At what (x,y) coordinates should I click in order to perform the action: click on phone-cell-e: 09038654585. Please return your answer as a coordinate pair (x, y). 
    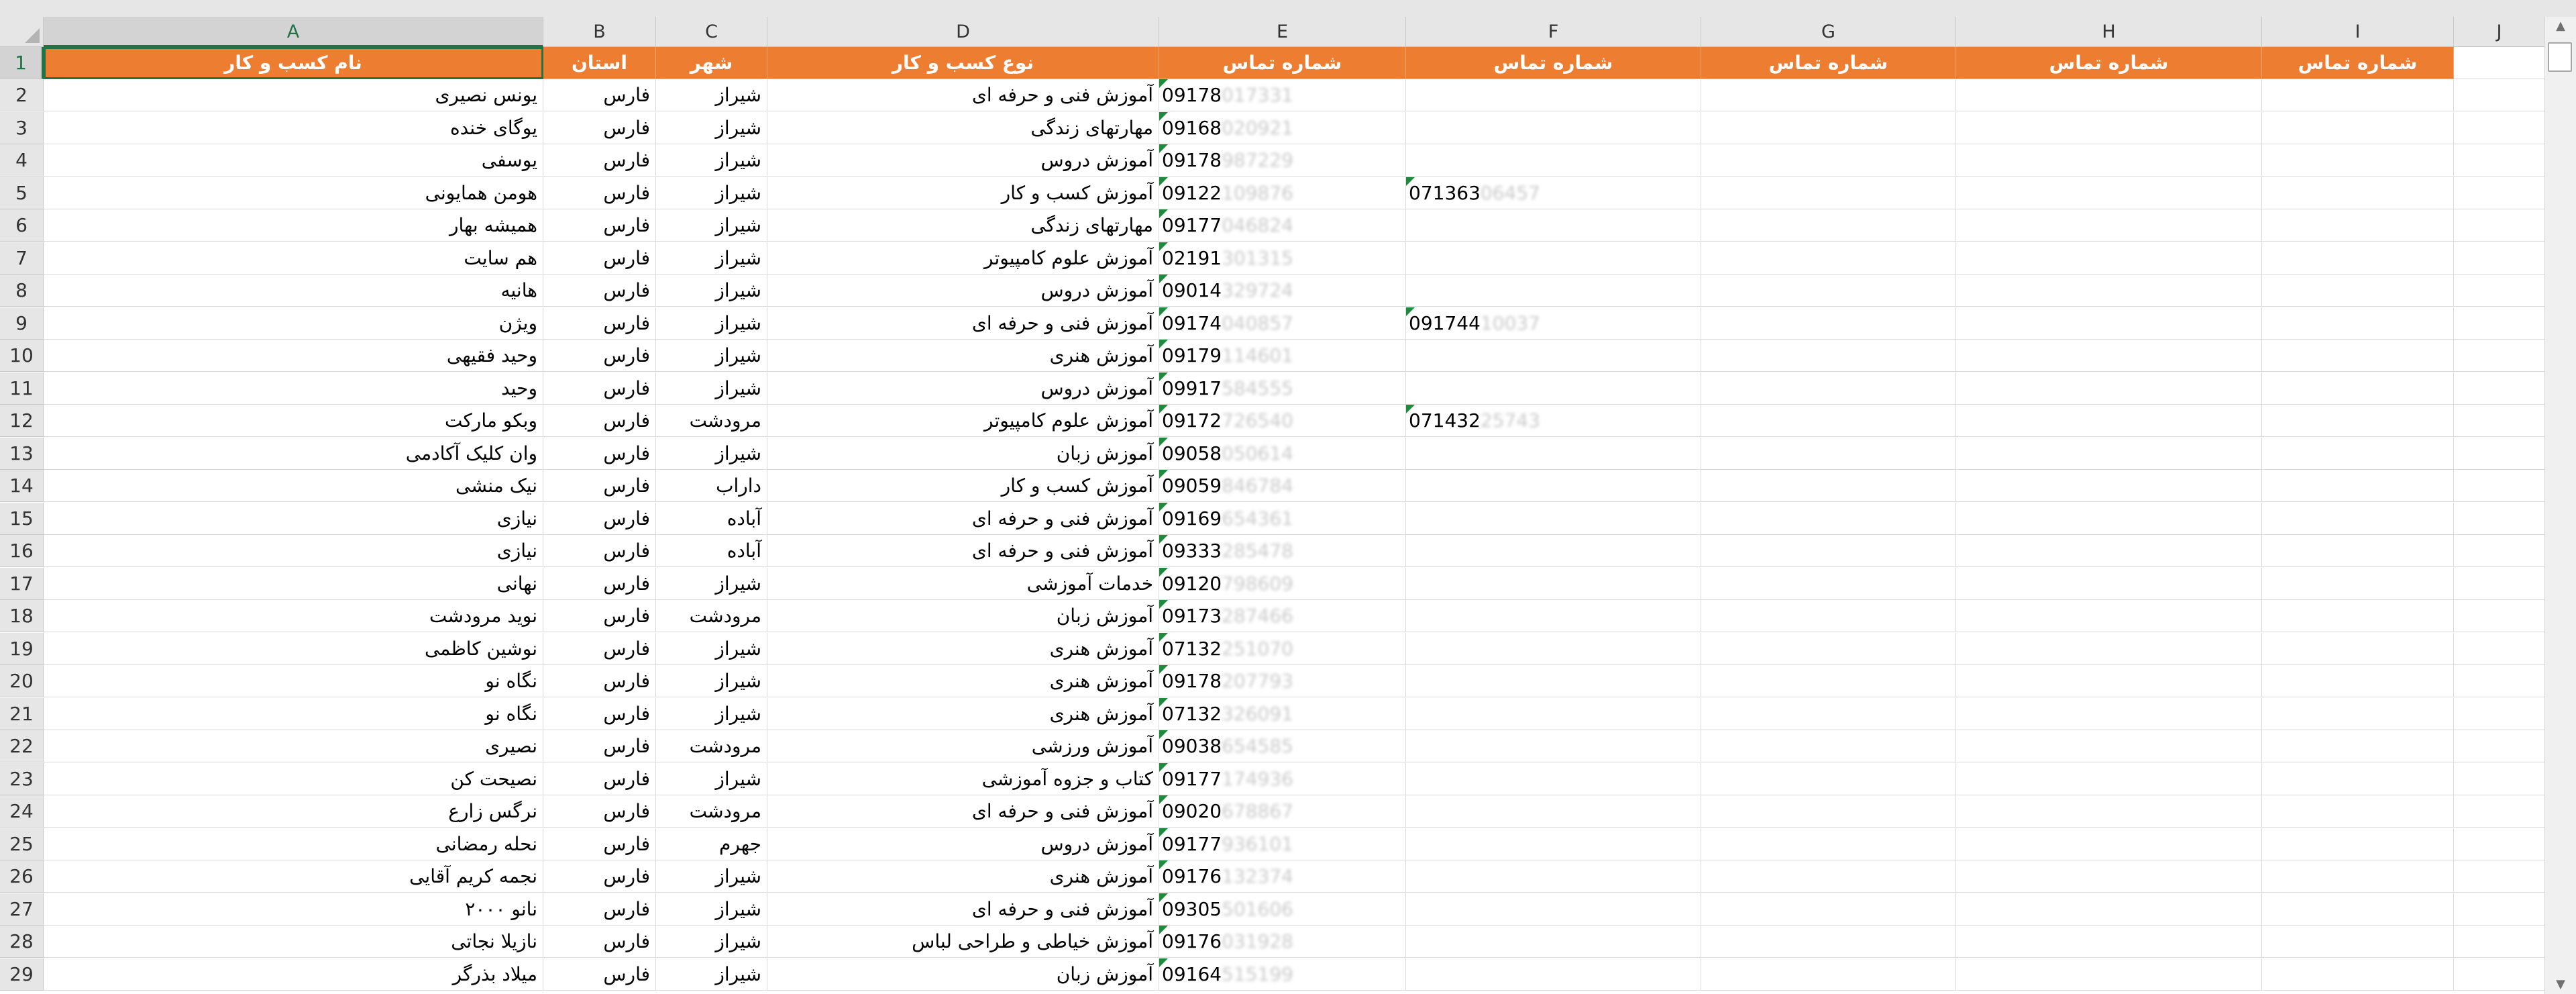
    Looking at the image, I should click on (1282, 746).